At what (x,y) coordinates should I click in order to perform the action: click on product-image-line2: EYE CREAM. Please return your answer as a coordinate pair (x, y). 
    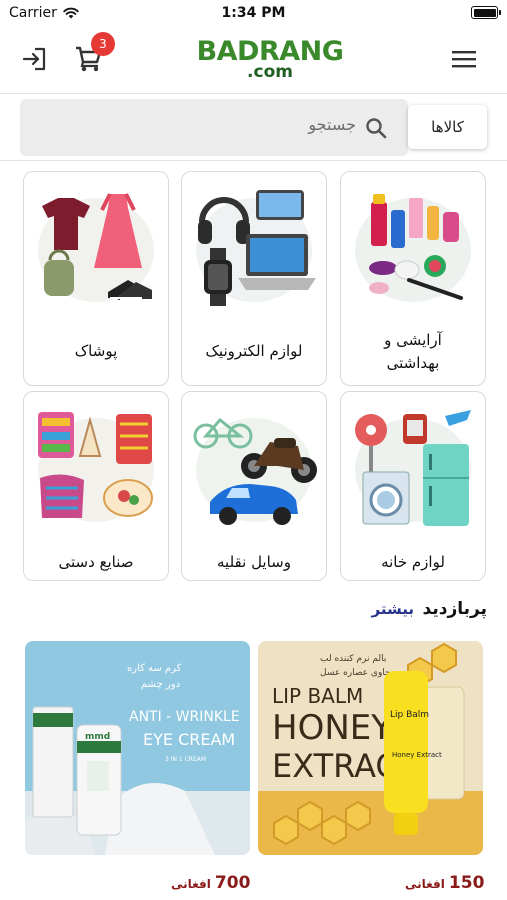
    Looking at the image, I should click on (189, 739).